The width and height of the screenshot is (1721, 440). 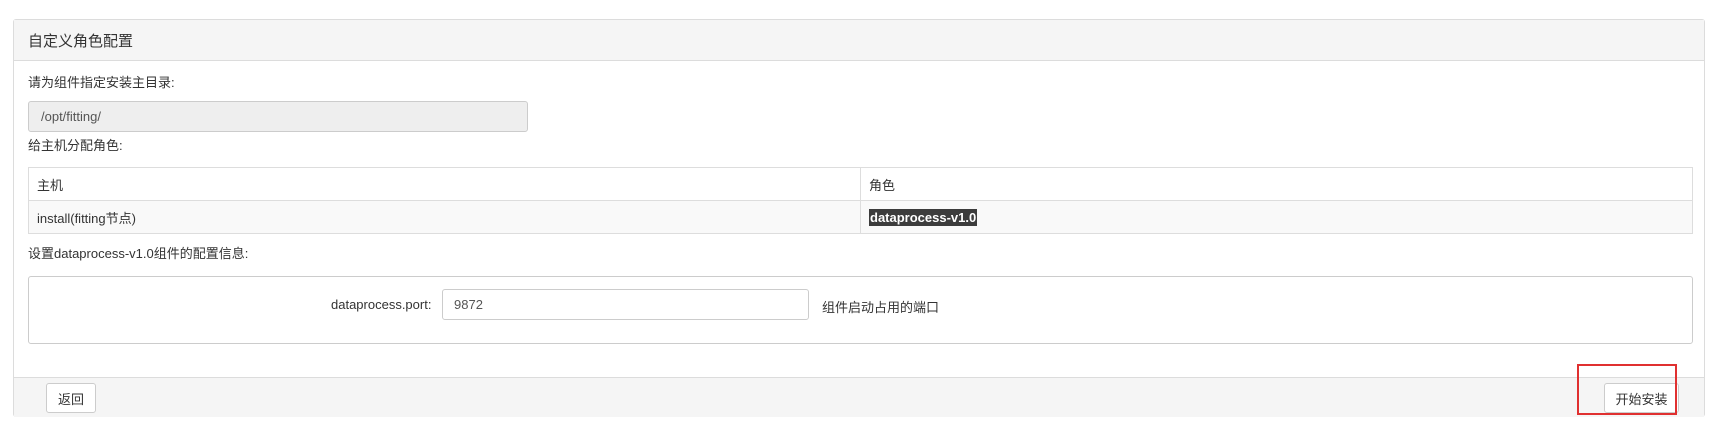 What do you see at coordinates (625, 304) in the screenshot?
I see `port-input` at bounding box center [625, 304].